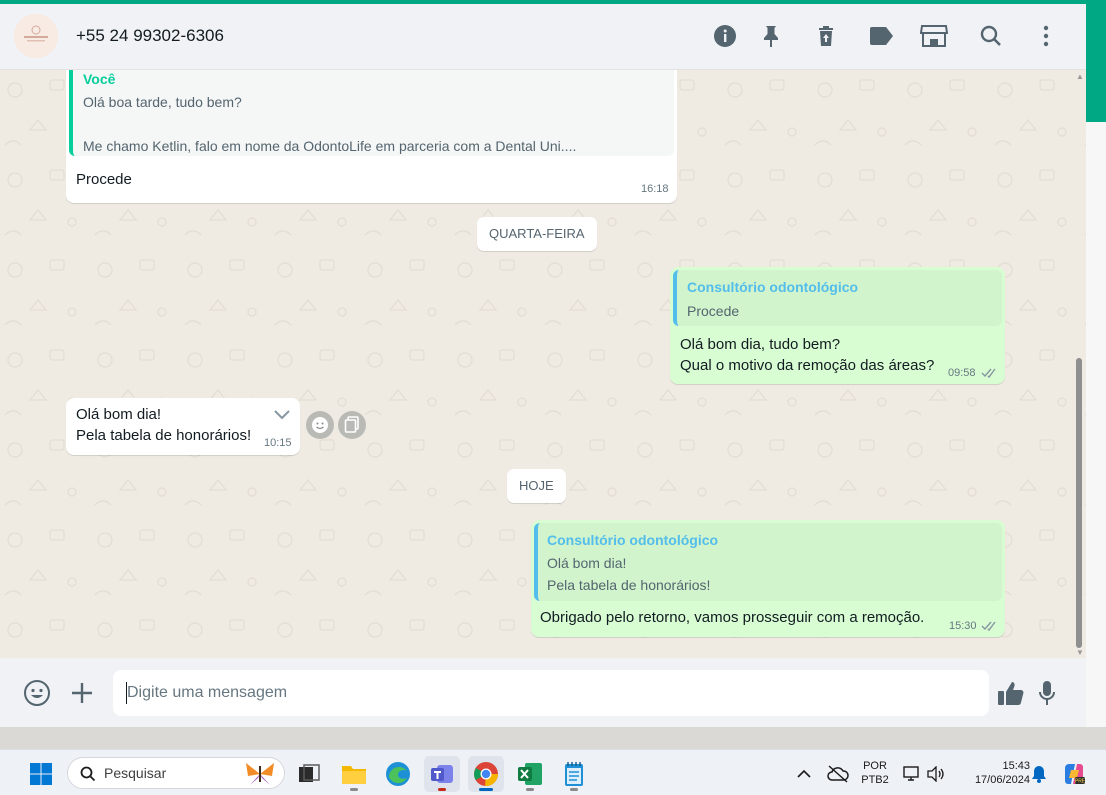 The height and width of the screenshot is (795, 1106). I want to click on message-text: Olá bom dia!, so click(119, 414).